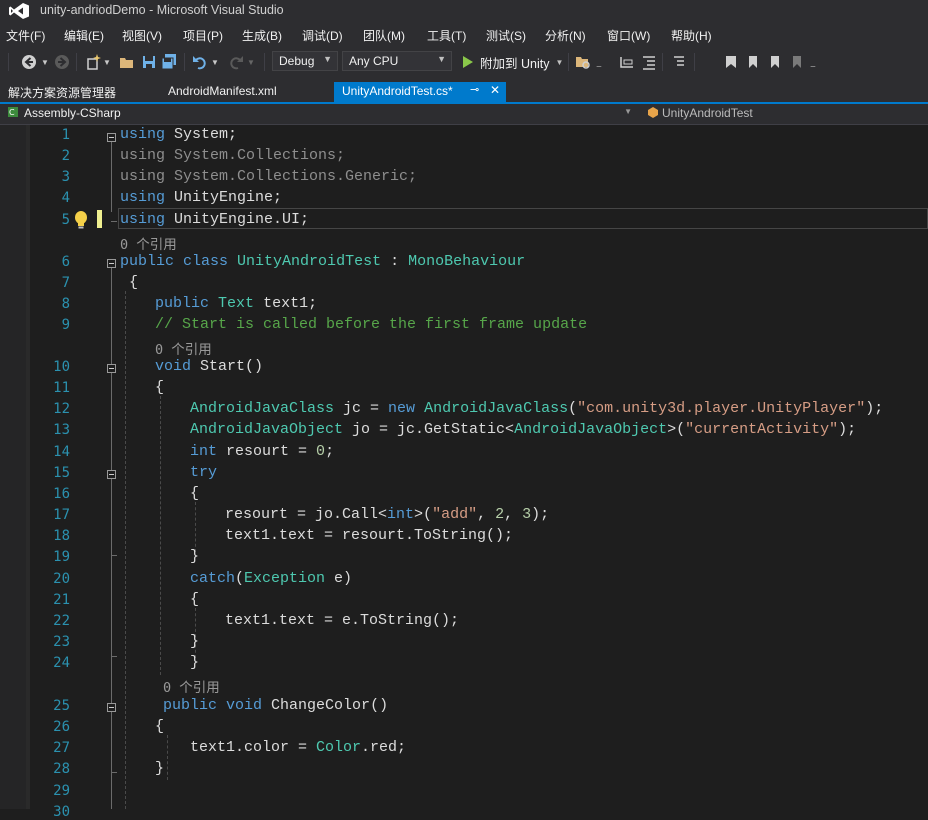 This screenshot has width=928, height=820. I want to click on code-line: using System;, so click(178, 136).